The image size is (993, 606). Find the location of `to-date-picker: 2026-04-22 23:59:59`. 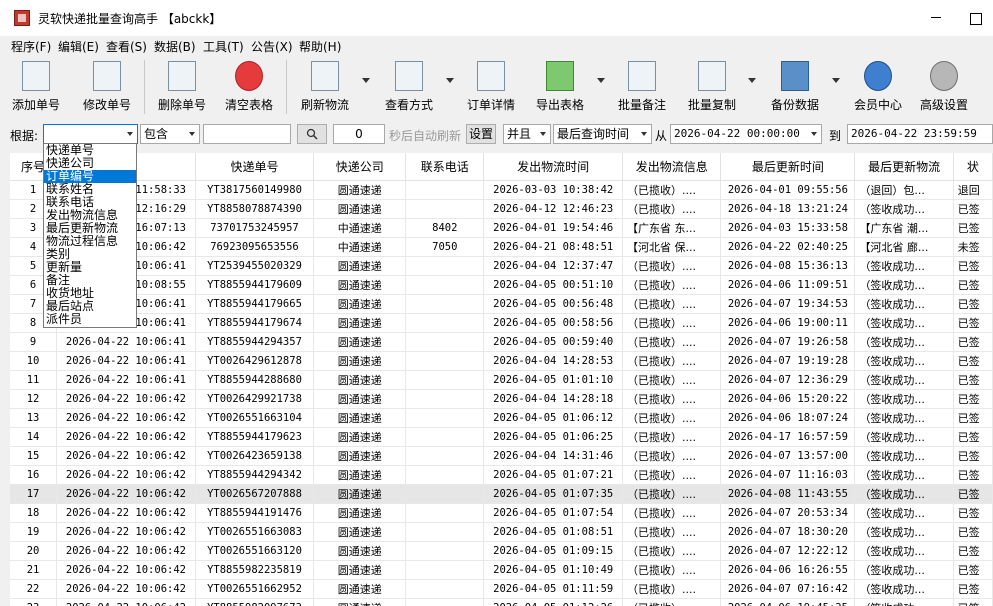

to-date-picker: 2026-04-22 23:59:59 is located at coordinates (920, 134).